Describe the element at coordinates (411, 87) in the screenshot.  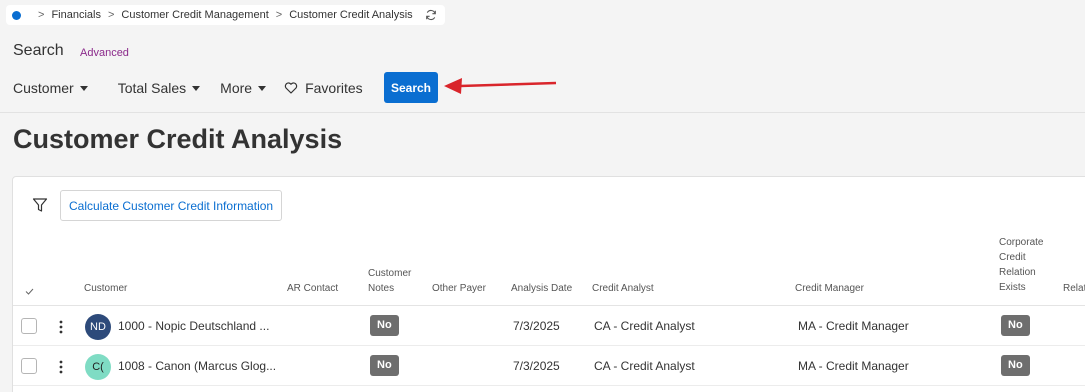
I see `search-button: Search` at that location.